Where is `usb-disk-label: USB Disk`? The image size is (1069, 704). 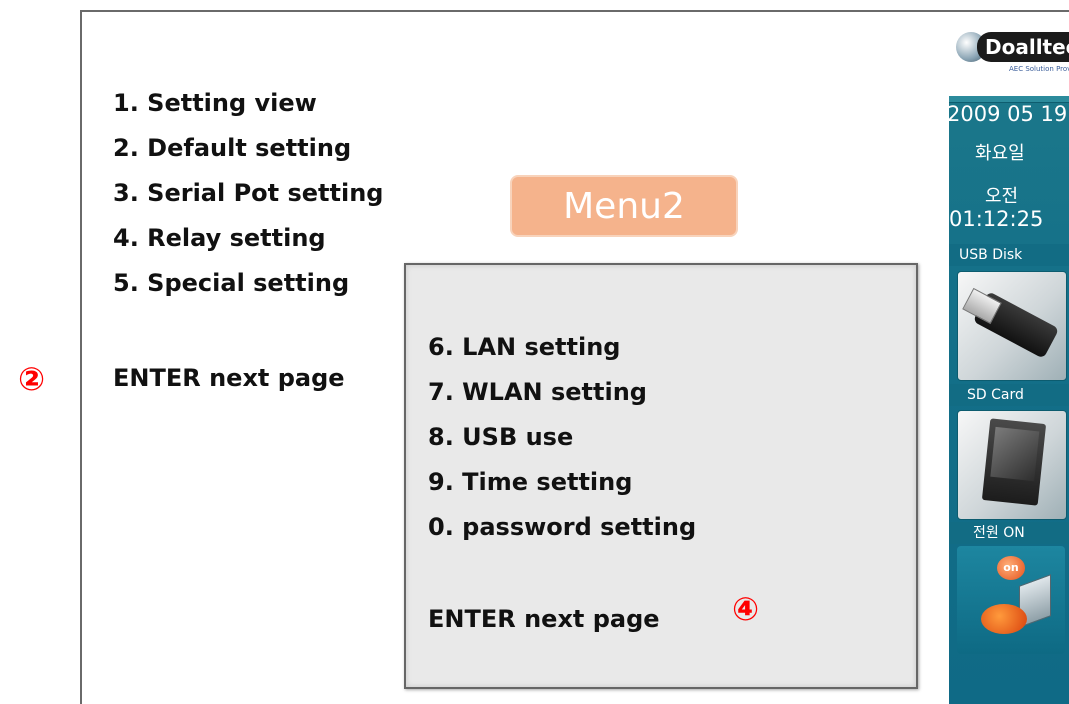
usb-disk-label: USB Disk is located at coordinates (1009, 255).